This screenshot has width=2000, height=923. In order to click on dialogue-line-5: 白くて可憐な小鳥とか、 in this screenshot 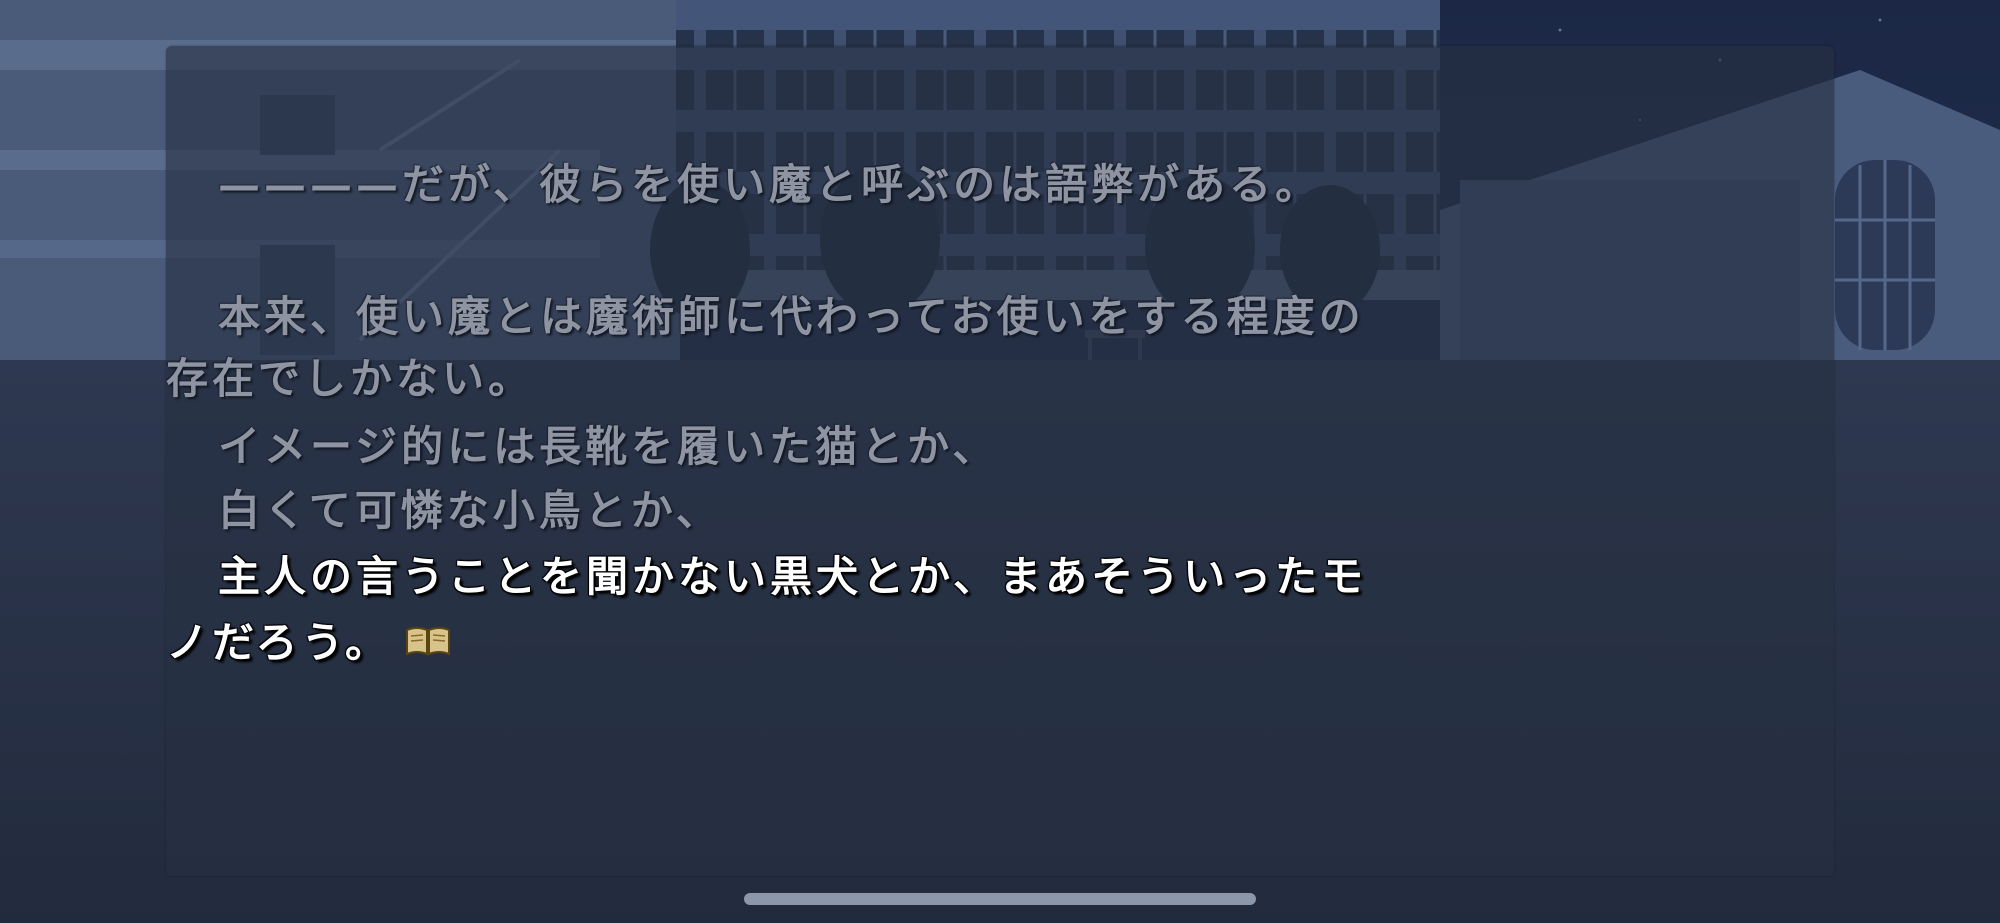, I will do `click(470, 510)`.